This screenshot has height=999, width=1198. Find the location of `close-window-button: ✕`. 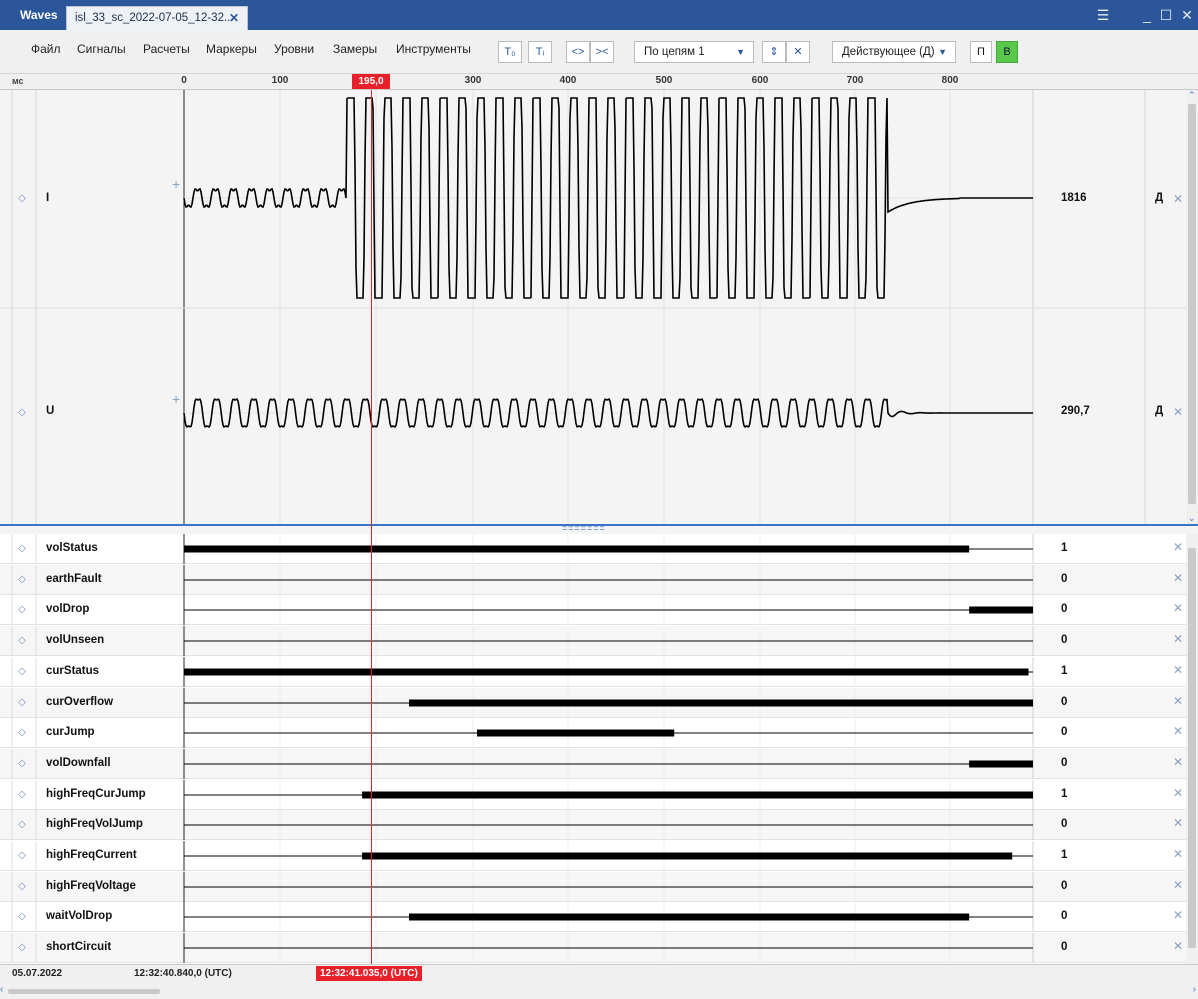

close-window-button: ✕ is located at coordinates (1187, 15).